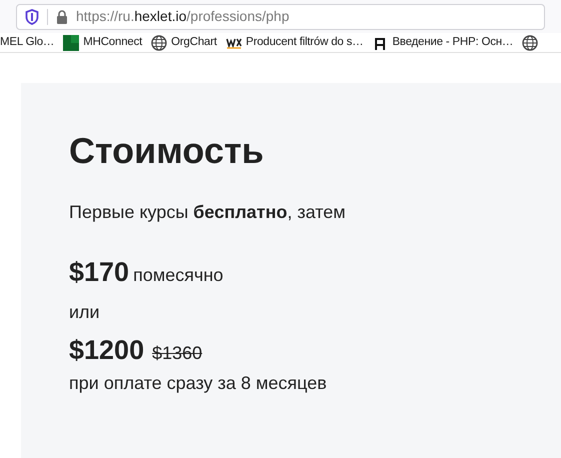 This screenshot has height=458, width=561. What do you see at coordinates (106, 350) in the screenshot?
I see `full-price: $1200` at bounding box center [106, 350].